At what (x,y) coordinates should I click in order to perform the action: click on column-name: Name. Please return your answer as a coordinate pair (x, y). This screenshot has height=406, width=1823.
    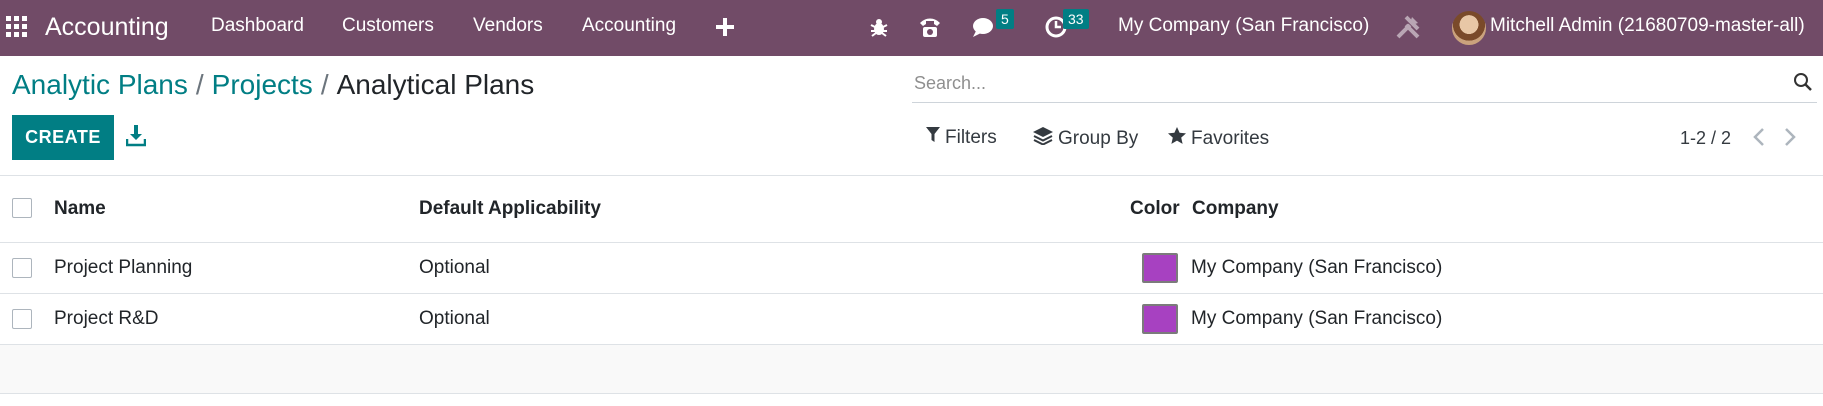
    Looking at the image, I should click on (80, 209).